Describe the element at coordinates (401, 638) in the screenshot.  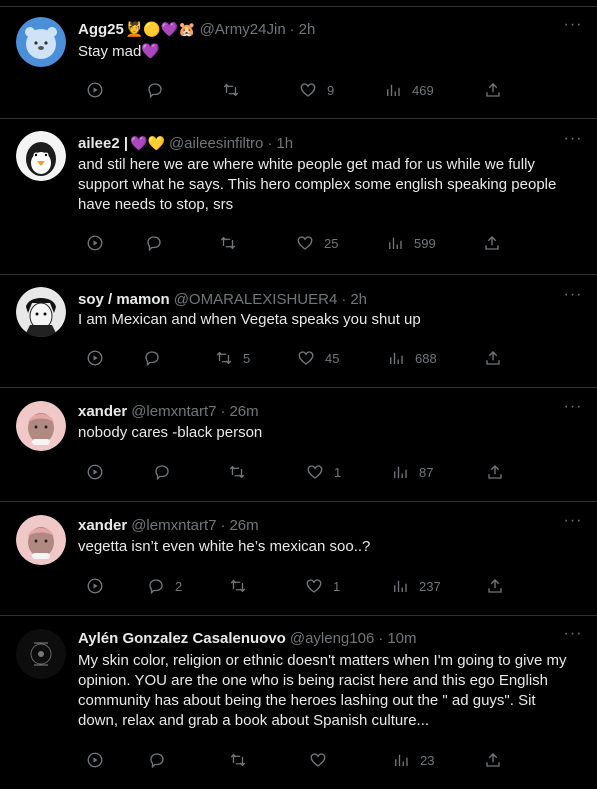
I see `timestamp: 10m` at that location.